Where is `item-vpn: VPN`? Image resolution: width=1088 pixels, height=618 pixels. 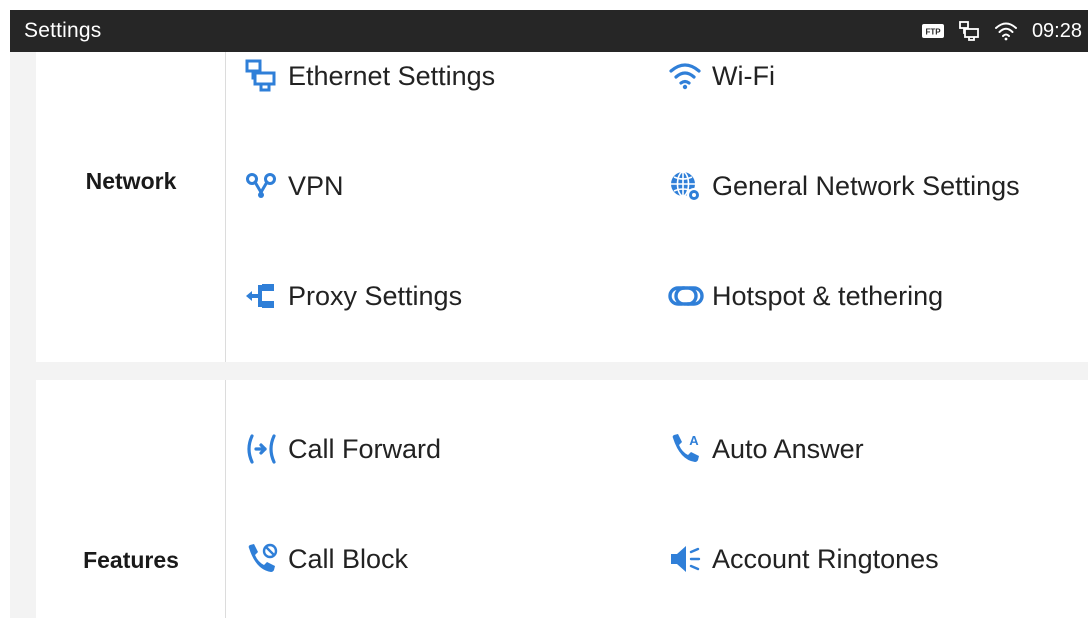 item-vpn: VPN is located at coordinates (294, 186).